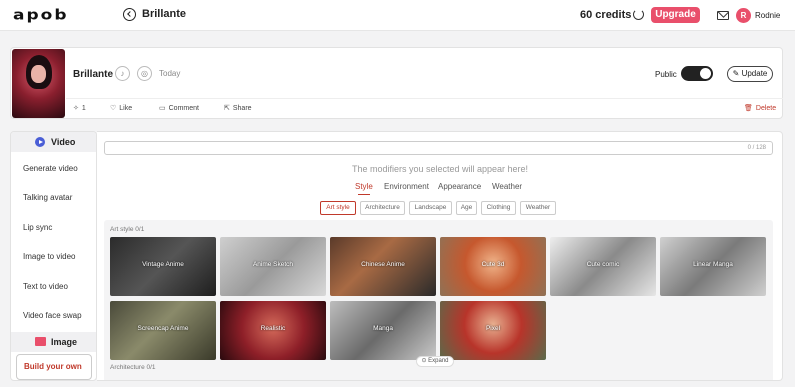  I want to click on comment-icon: ▭, so click(162, 108).